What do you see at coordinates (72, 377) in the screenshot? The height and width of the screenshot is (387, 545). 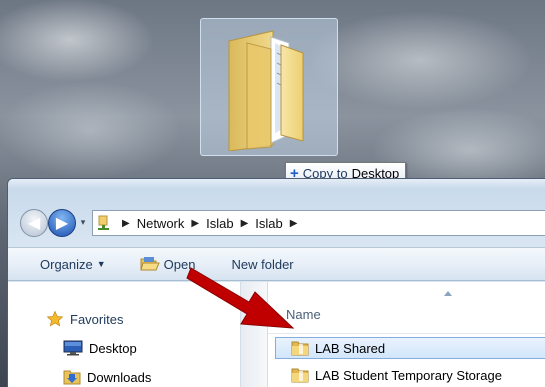 I see `downloads-folder-icon` at bounding box center [72, 377].